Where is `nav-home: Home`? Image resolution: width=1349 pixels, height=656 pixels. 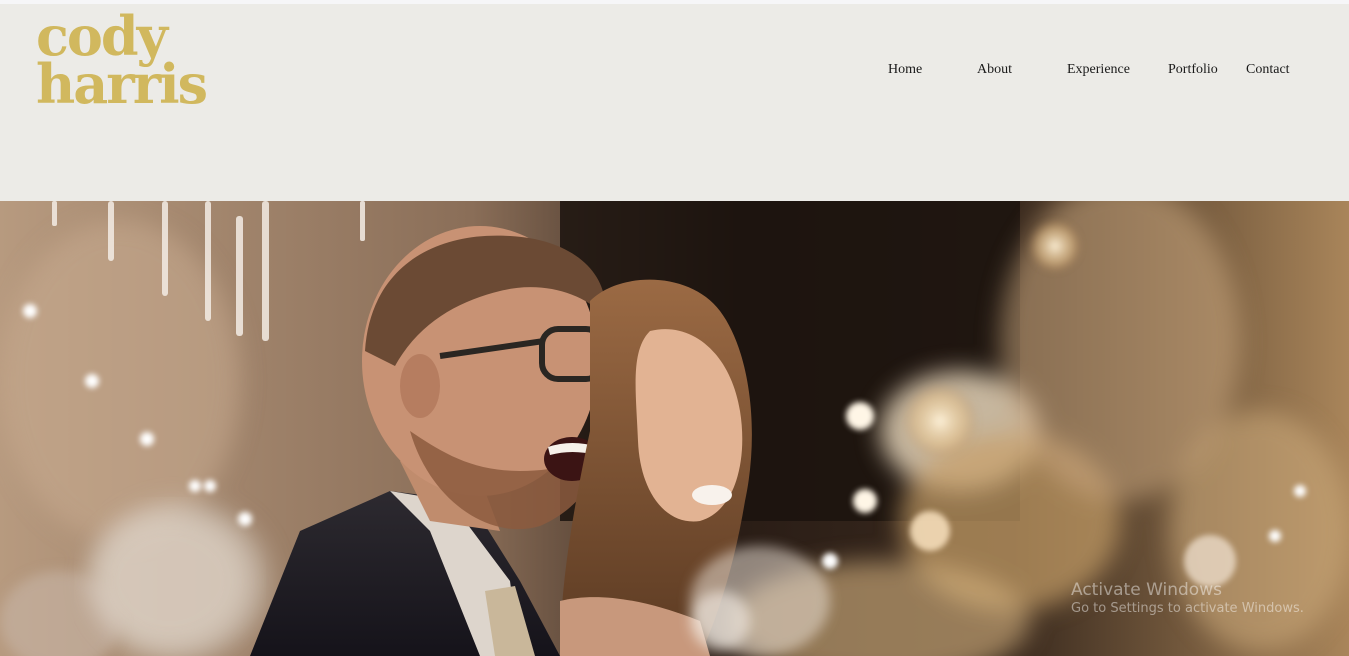
nav-home: Home is located at coordinates (905, 70).